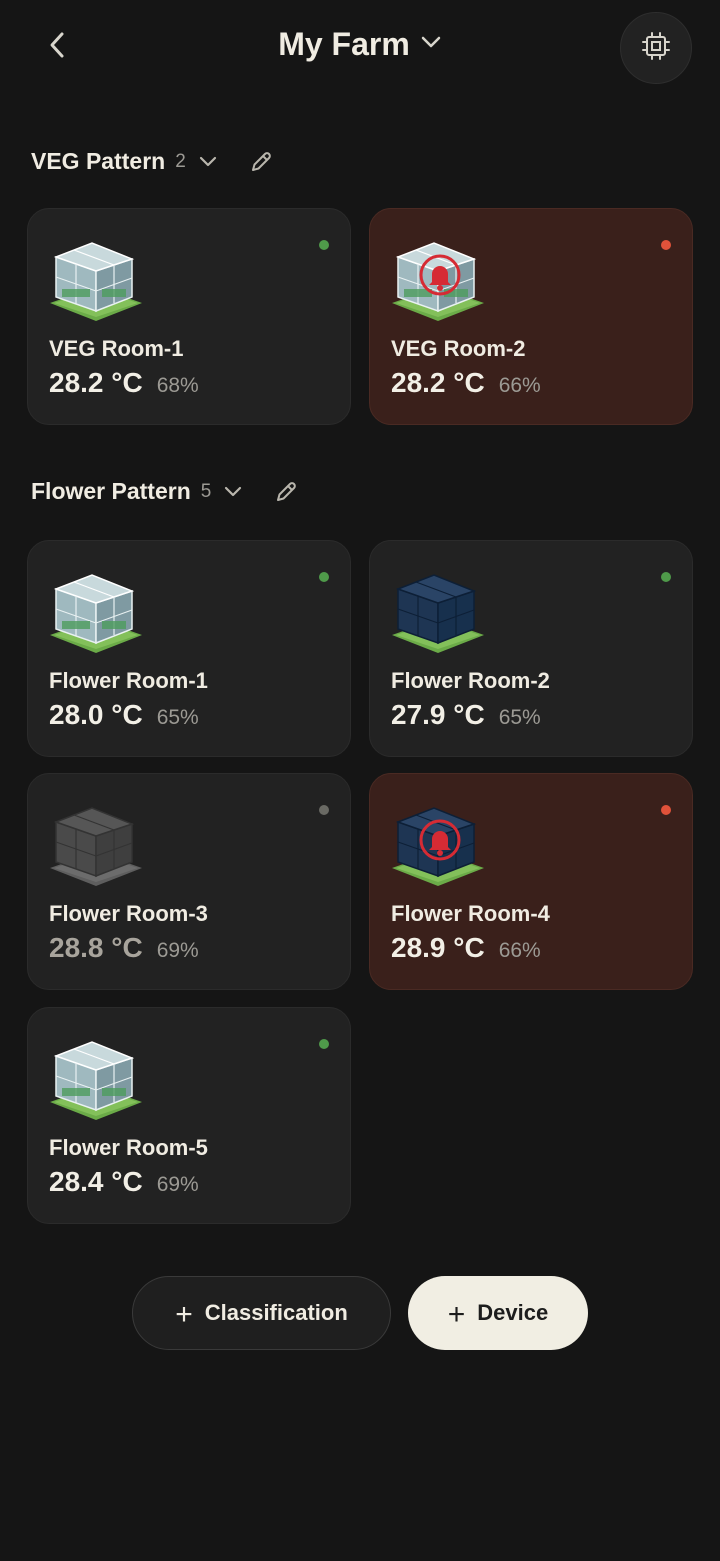 The image size is (720, 1561). I want to click on room-card: Flower Room-5 28.4 °C 69%, so click(189, 1115).